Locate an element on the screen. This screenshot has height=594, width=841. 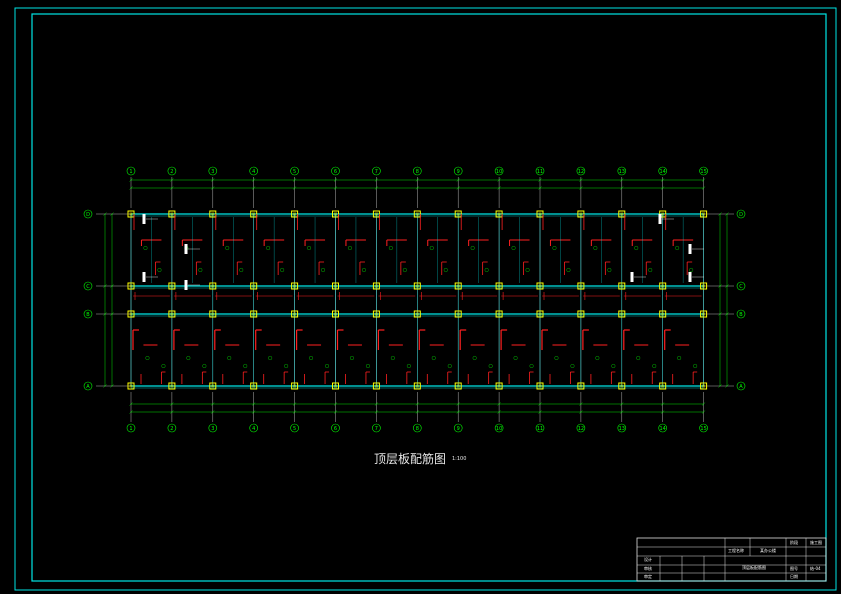
tb-project-value: 某办公楼 is located at coordinates (768, 550).